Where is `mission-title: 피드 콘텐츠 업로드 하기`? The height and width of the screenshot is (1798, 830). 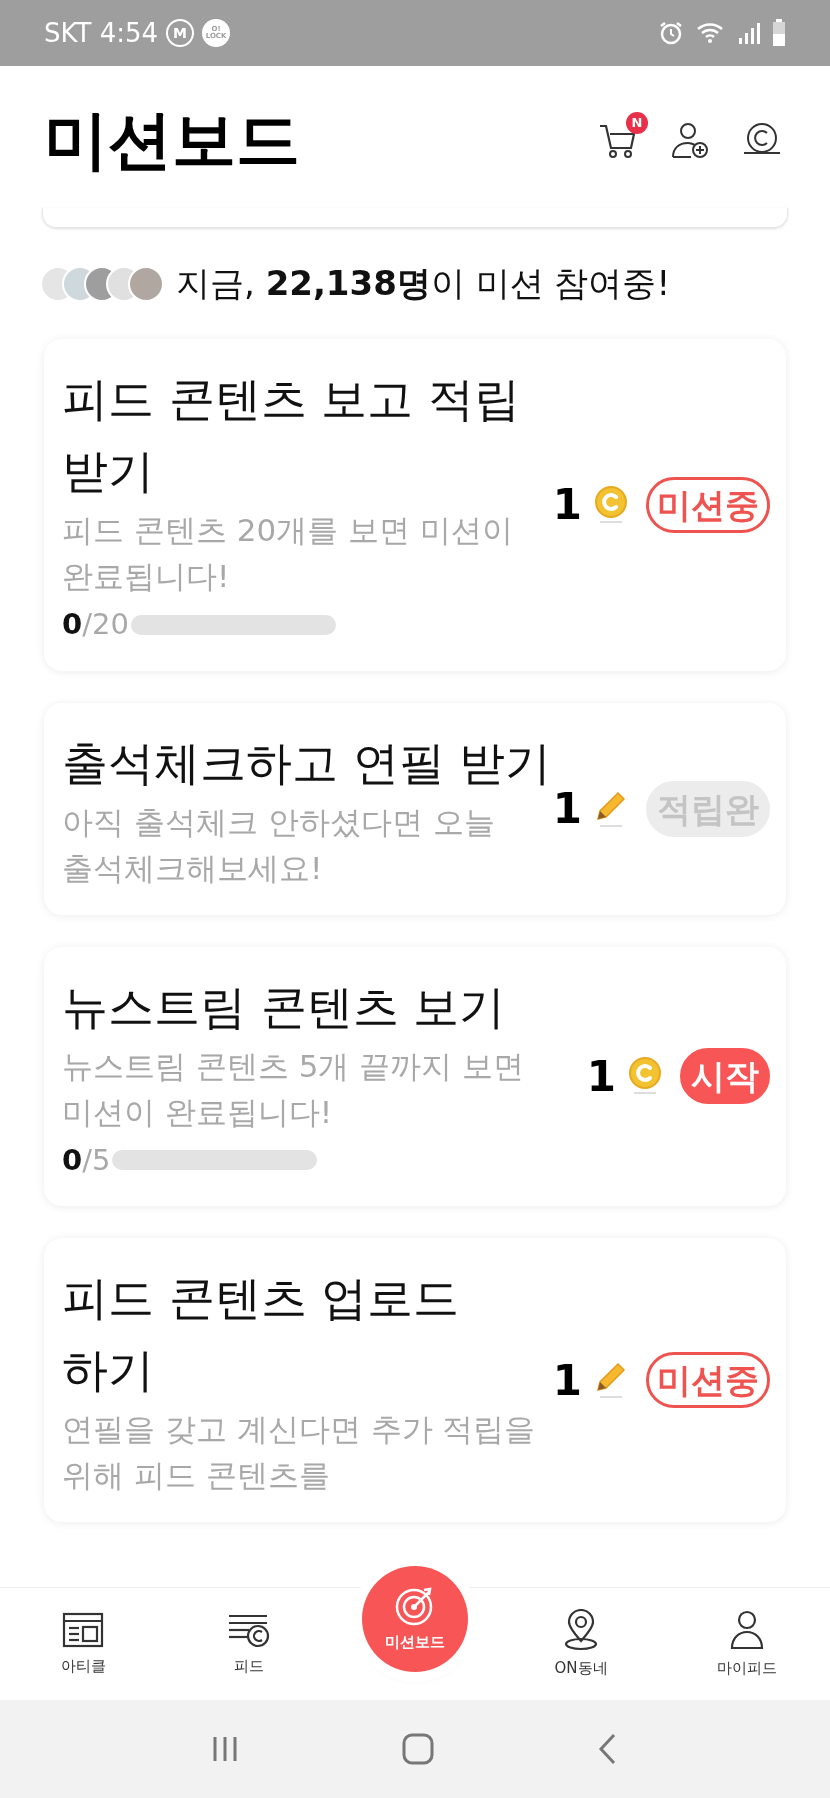
mission-title: 피드 콘텐츠 업로드 하기 is located at coordinates (261, 1334).